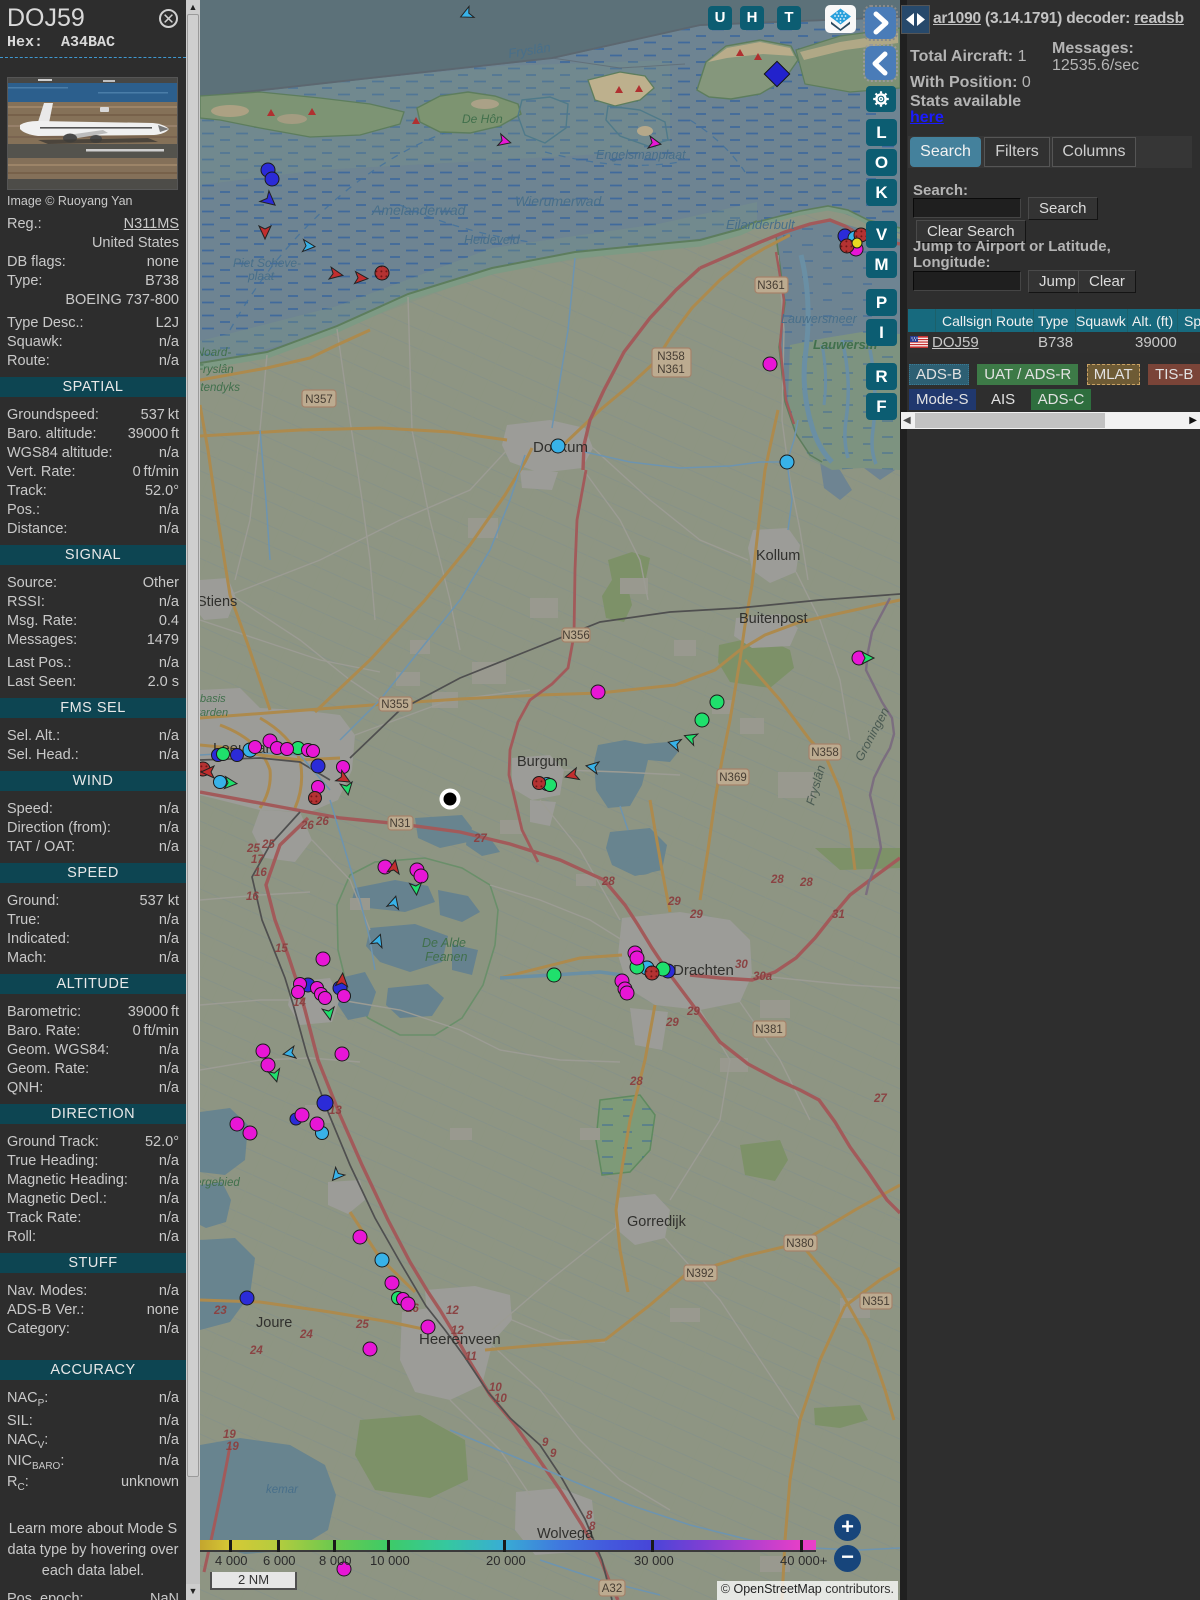 This screenshot has width=1200, height=1600. What do you see at coordinates (592, 1527) in the screenshot?
I see `svg-text: 8` at bounding box center [592, 1527].